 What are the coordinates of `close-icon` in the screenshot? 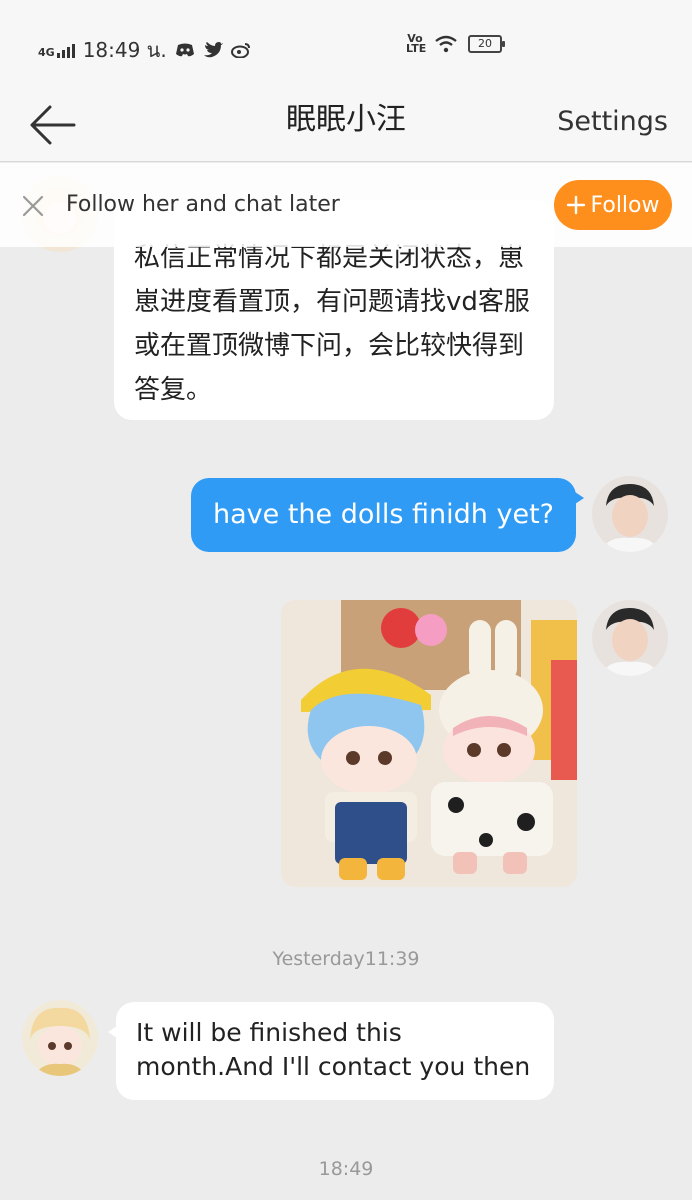 It's located at (33, 206).